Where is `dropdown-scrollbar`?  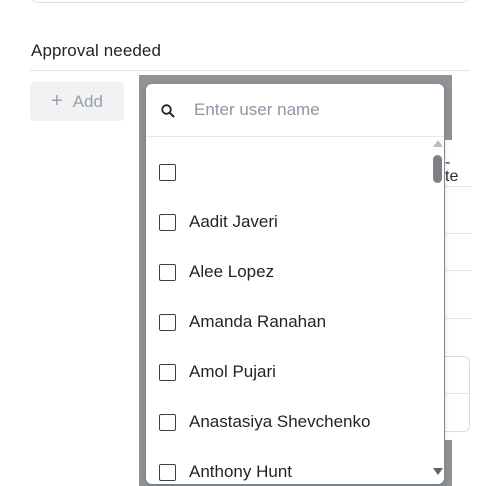 dropdown-scrollbar is located at coordinates (438, 308).